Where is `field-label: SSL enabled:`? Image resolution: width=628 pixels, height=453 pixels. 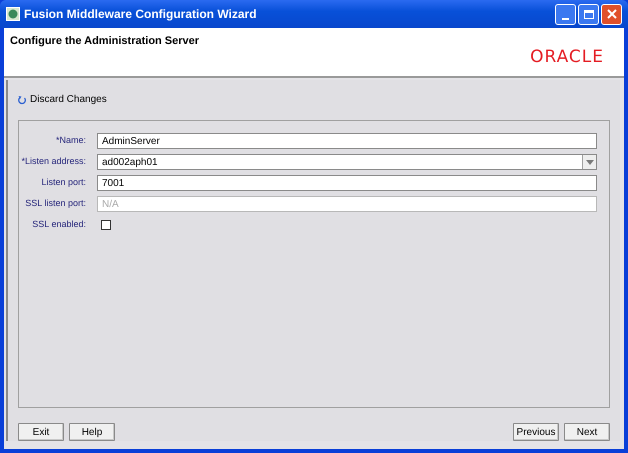 field-label: SSL enabled: is located at coordinates (59, 225).